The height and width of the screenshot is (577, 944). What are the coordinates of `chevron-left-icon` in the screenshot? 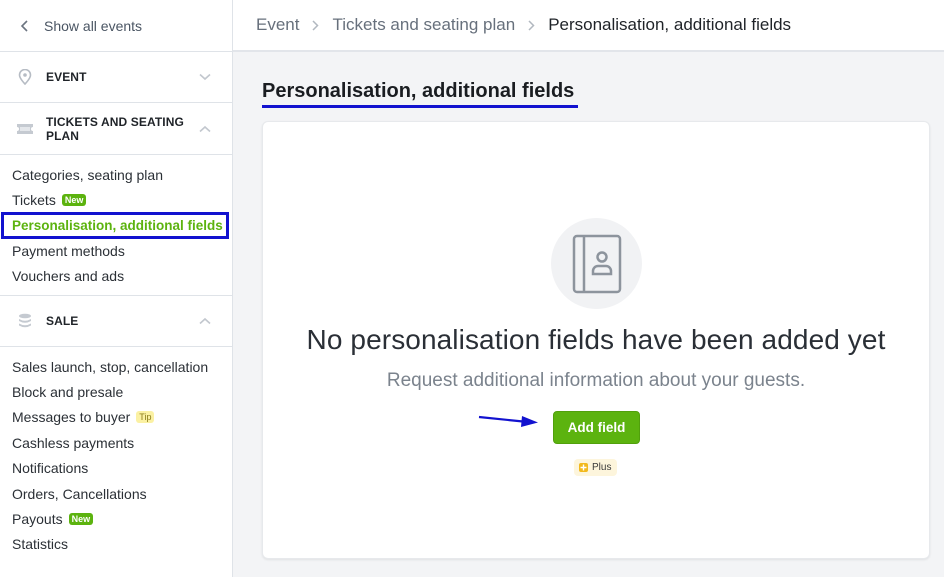 It's located at (27, 26).